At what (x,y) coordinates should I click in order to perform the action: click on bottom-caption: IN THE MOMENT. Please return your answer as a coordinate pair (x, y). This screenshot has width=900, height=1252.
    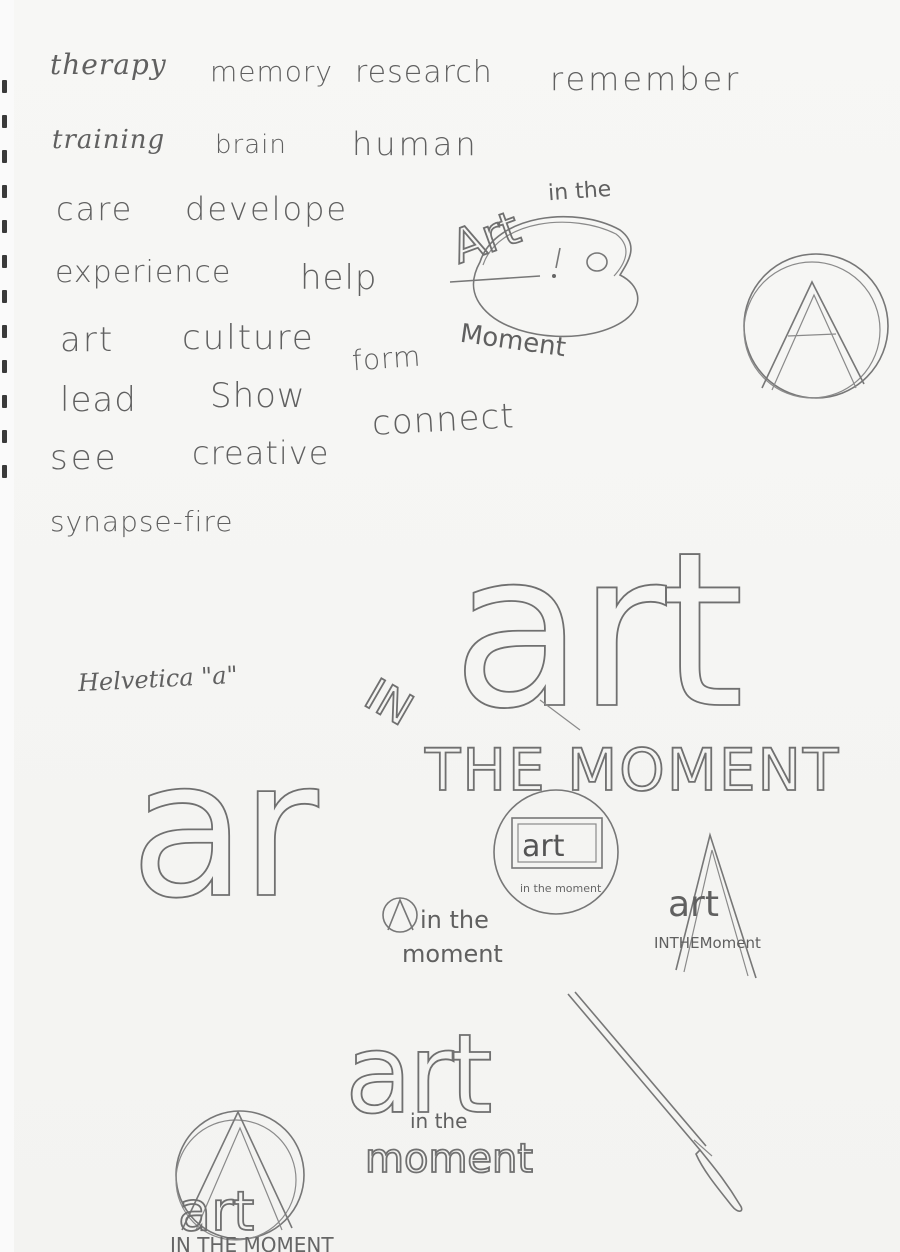
    Looking at the image, I should click on (252, 1242).